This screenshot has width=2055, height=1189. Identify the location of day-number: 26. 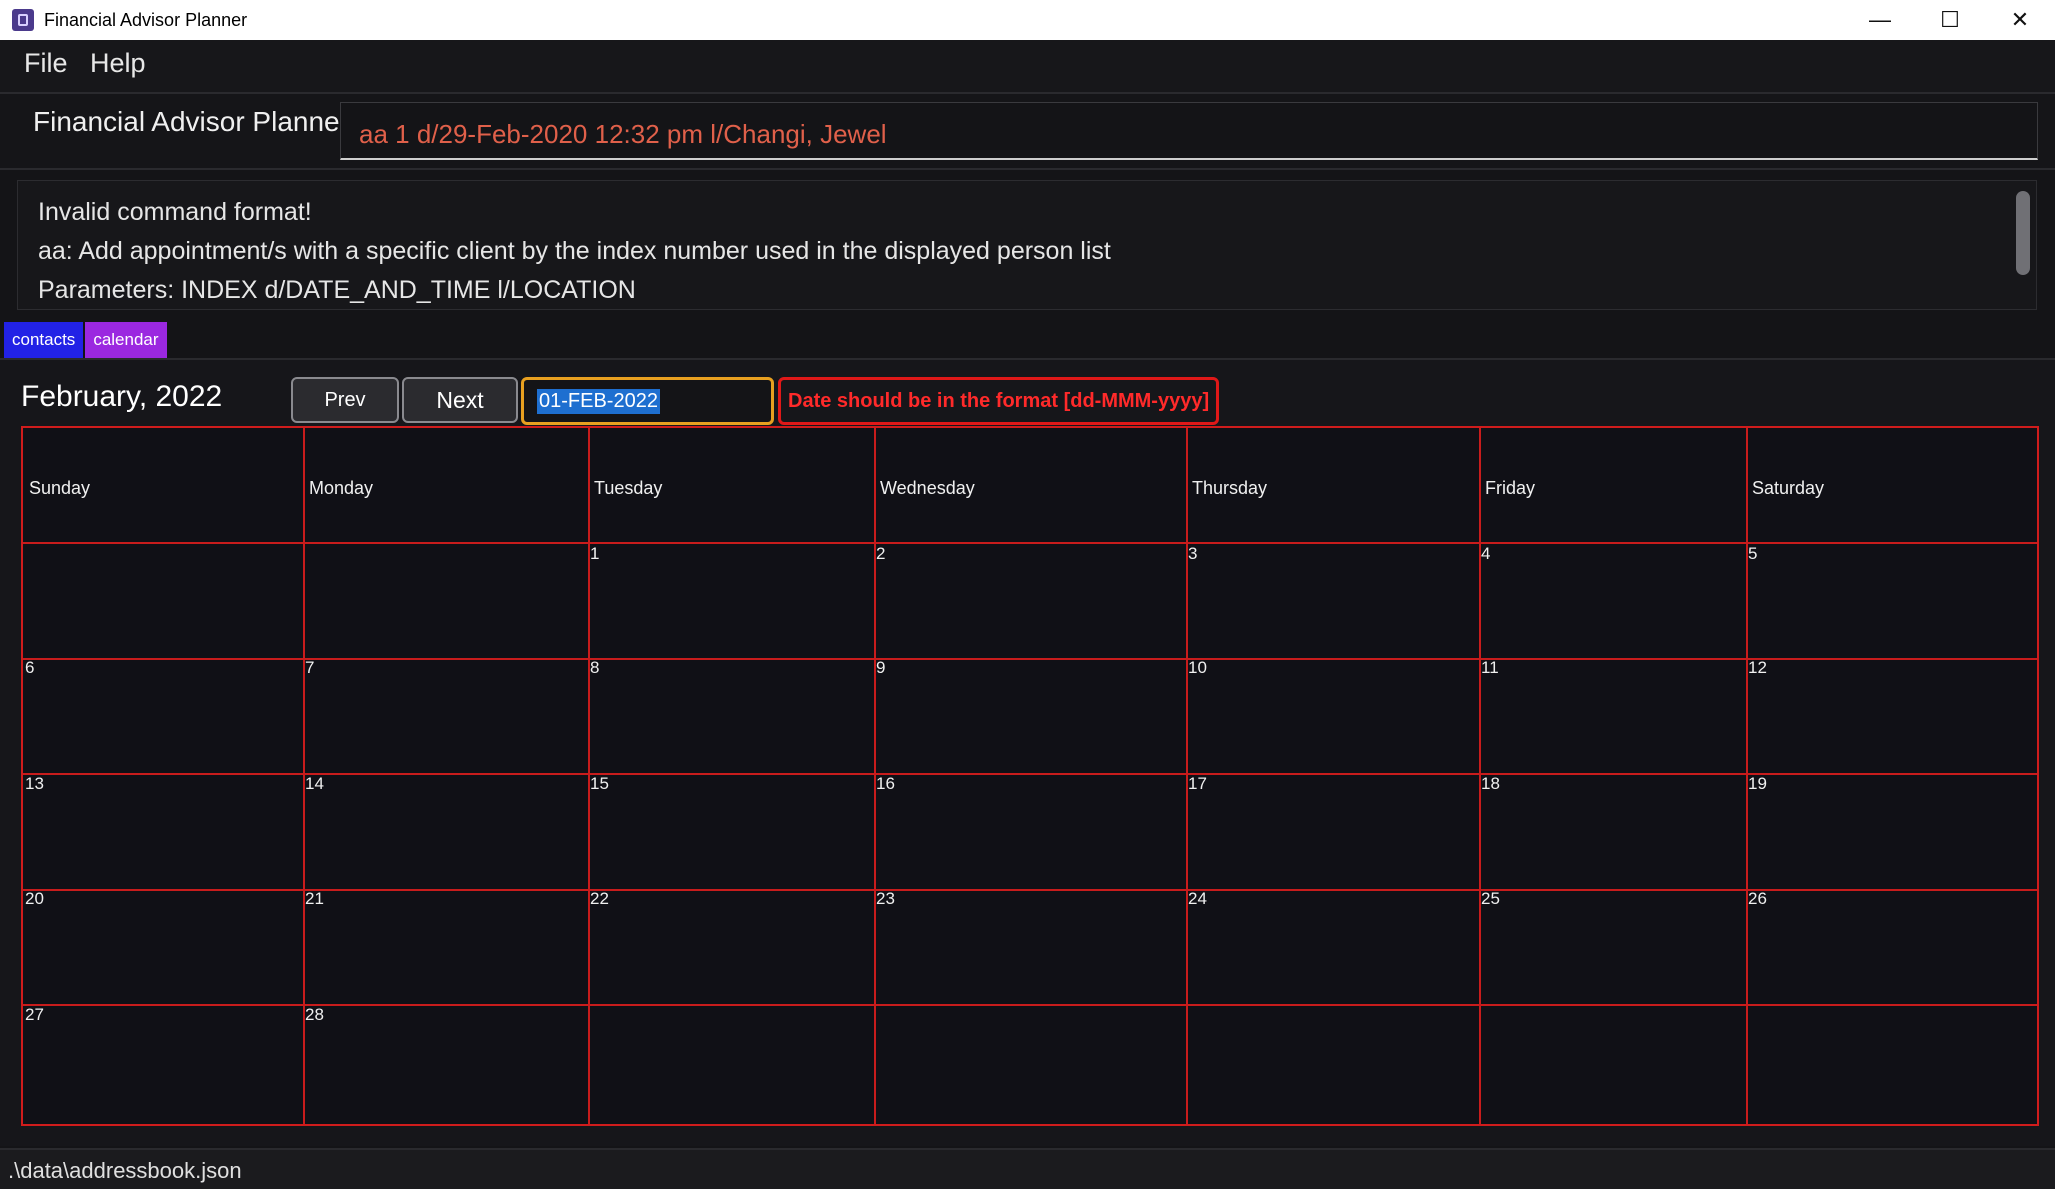
(1757, 898).